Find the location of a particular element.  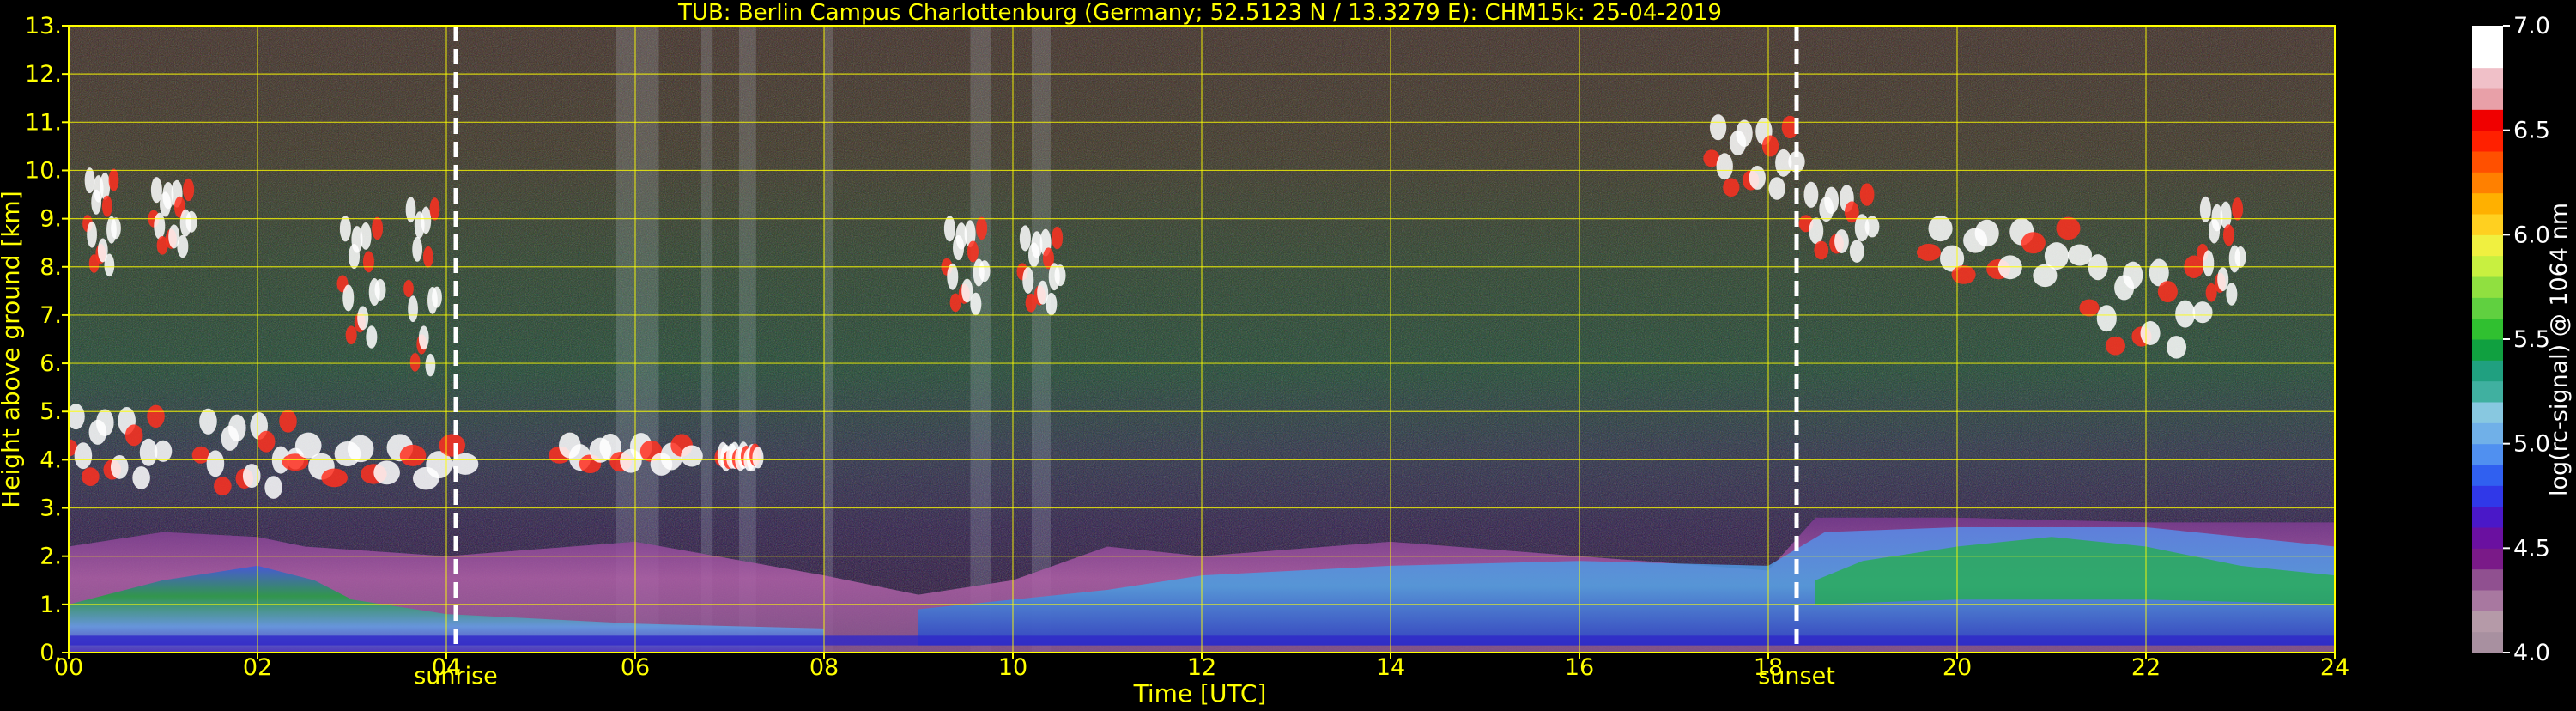

x-tick-label: 06 is located at coordinates (635, 667).